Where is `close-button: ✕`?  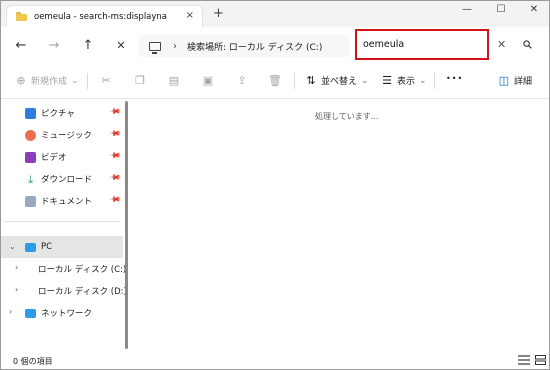 close-button: ✕ is located at coordinates (534, 9).